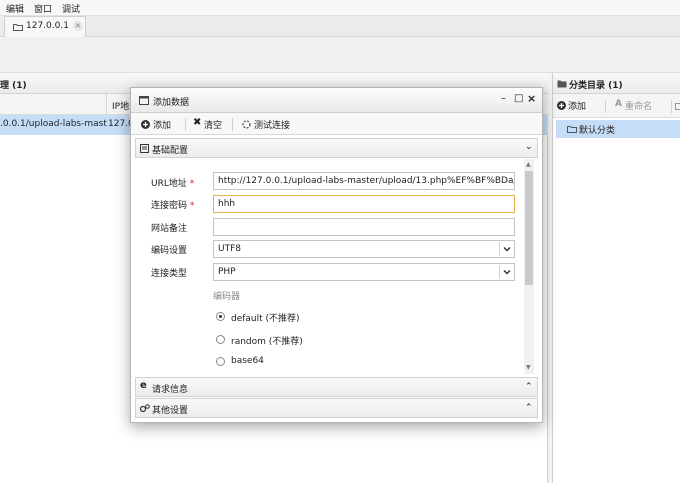 The height and width of the screenshot is (483, 680). Describe the element at coordinates (677, 106) in the screenshot. I see `delete-icon` at that location.